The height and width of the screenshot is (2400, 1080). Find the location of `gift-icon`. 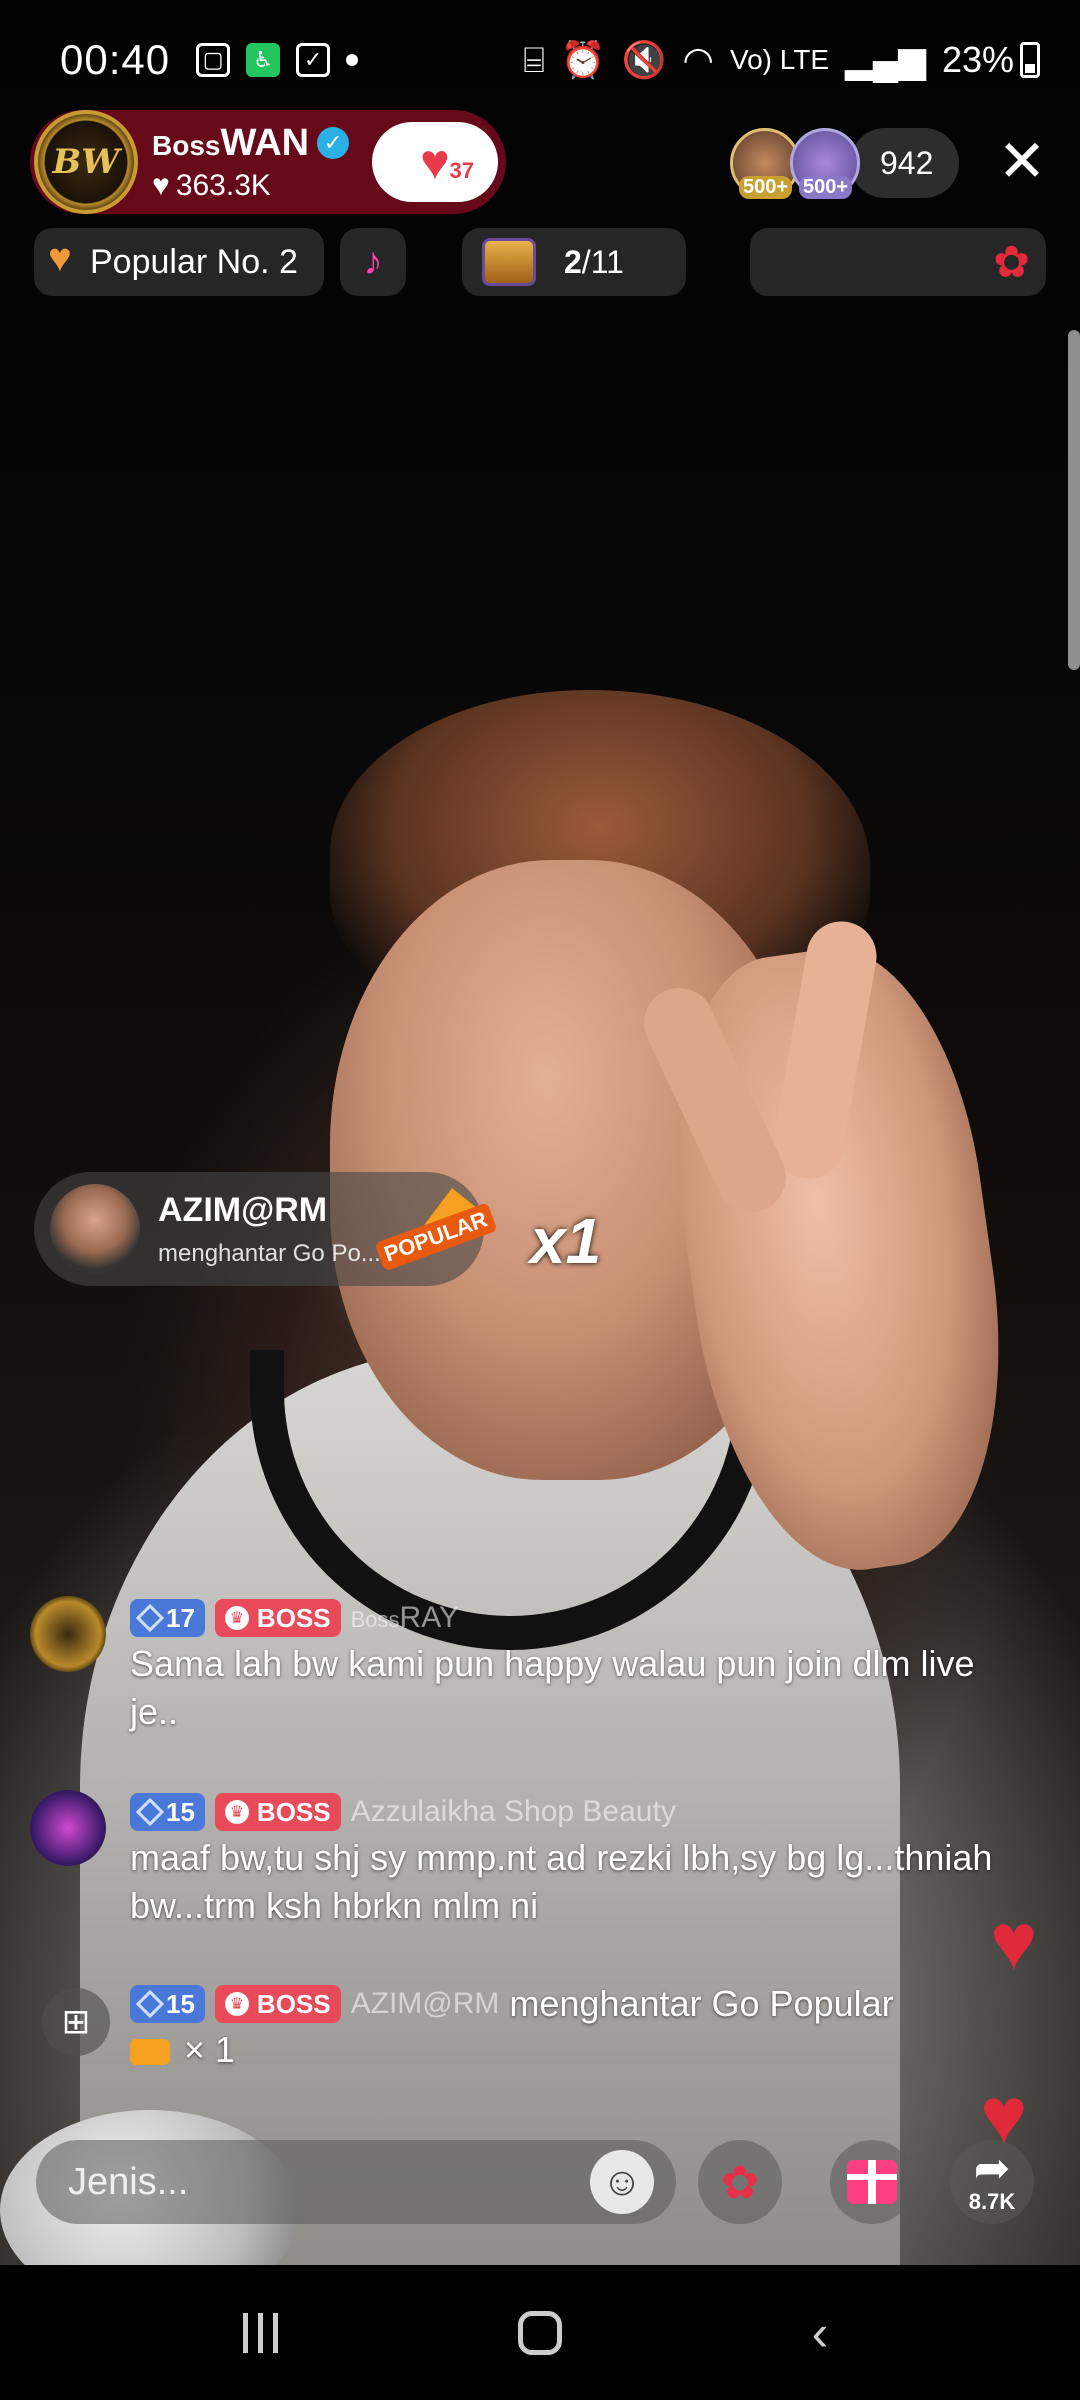

gift-icon is located at coordinates (872, 2182).